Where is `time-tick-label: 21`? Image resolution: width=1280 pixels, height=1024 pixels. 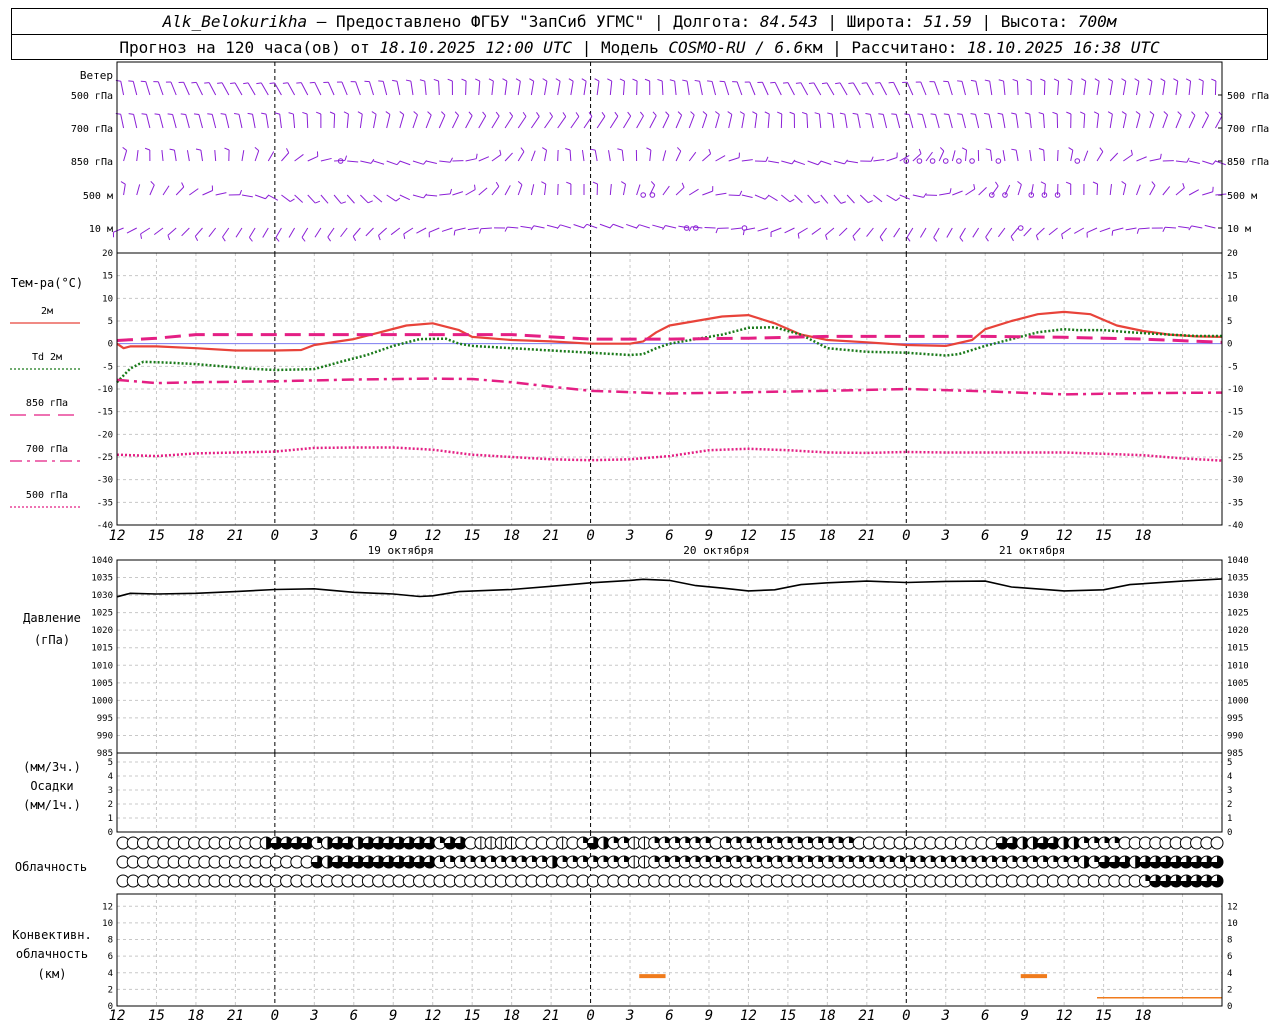
time-tick-label: 21 is located at coordinates (235, 536).